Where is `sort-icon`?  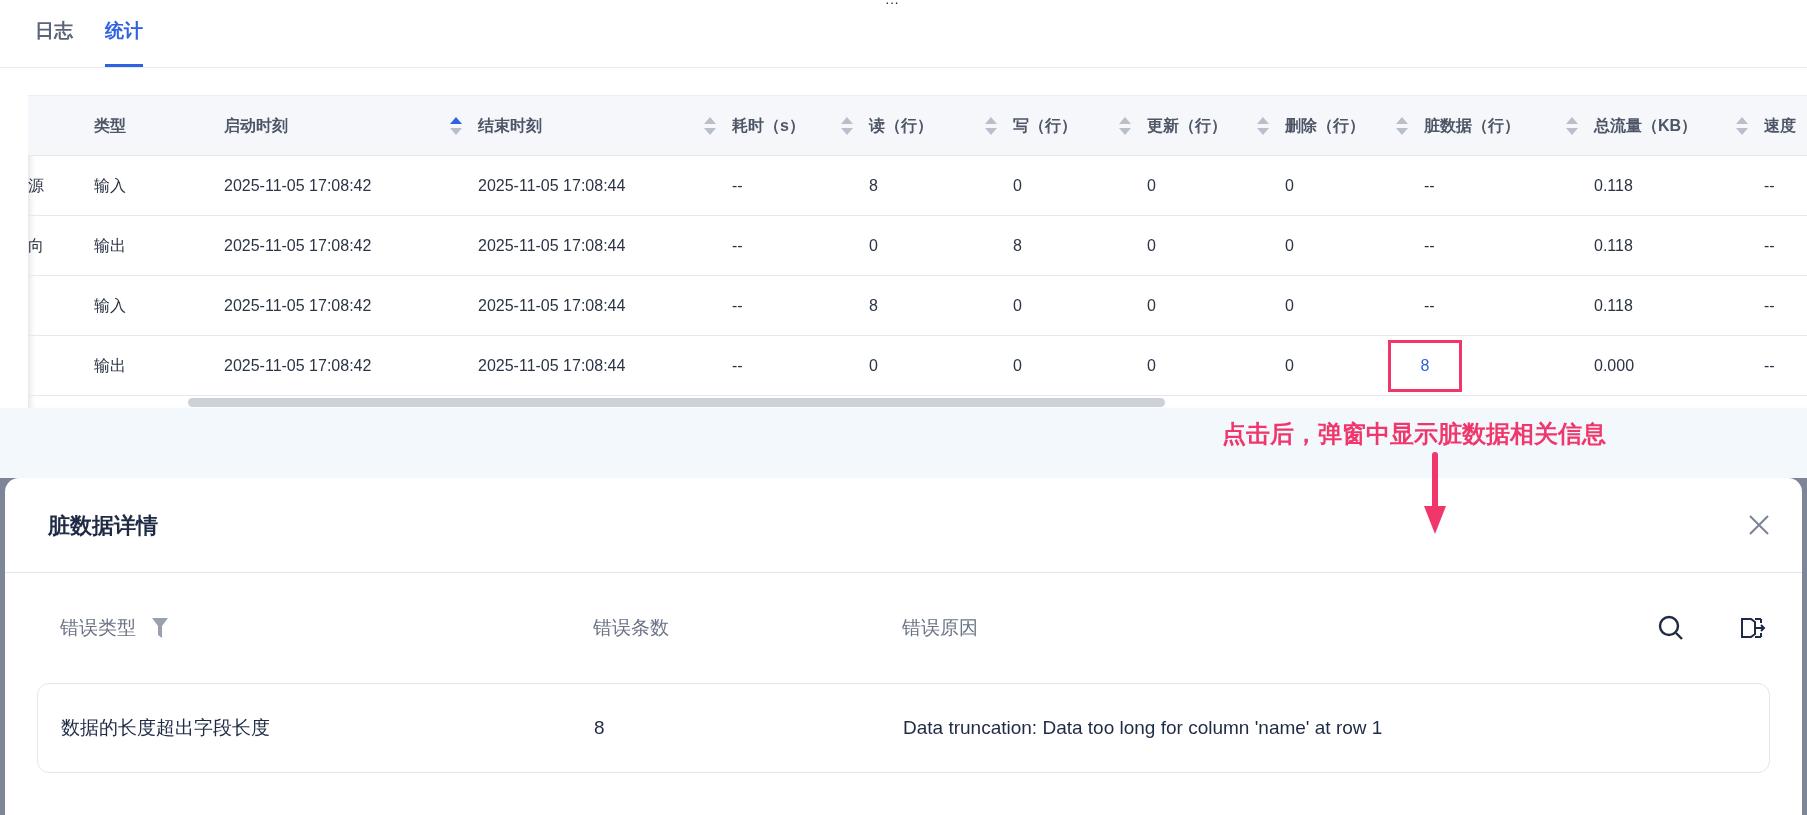
sort-icon is located at coordinates (456, 125).